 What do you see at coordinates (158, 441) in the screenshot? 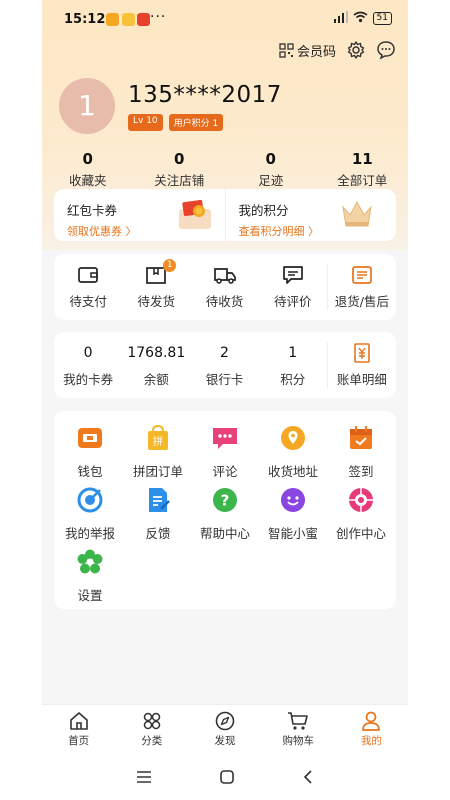
I see `svg-text: 拼` at bounding box center [158, 441].